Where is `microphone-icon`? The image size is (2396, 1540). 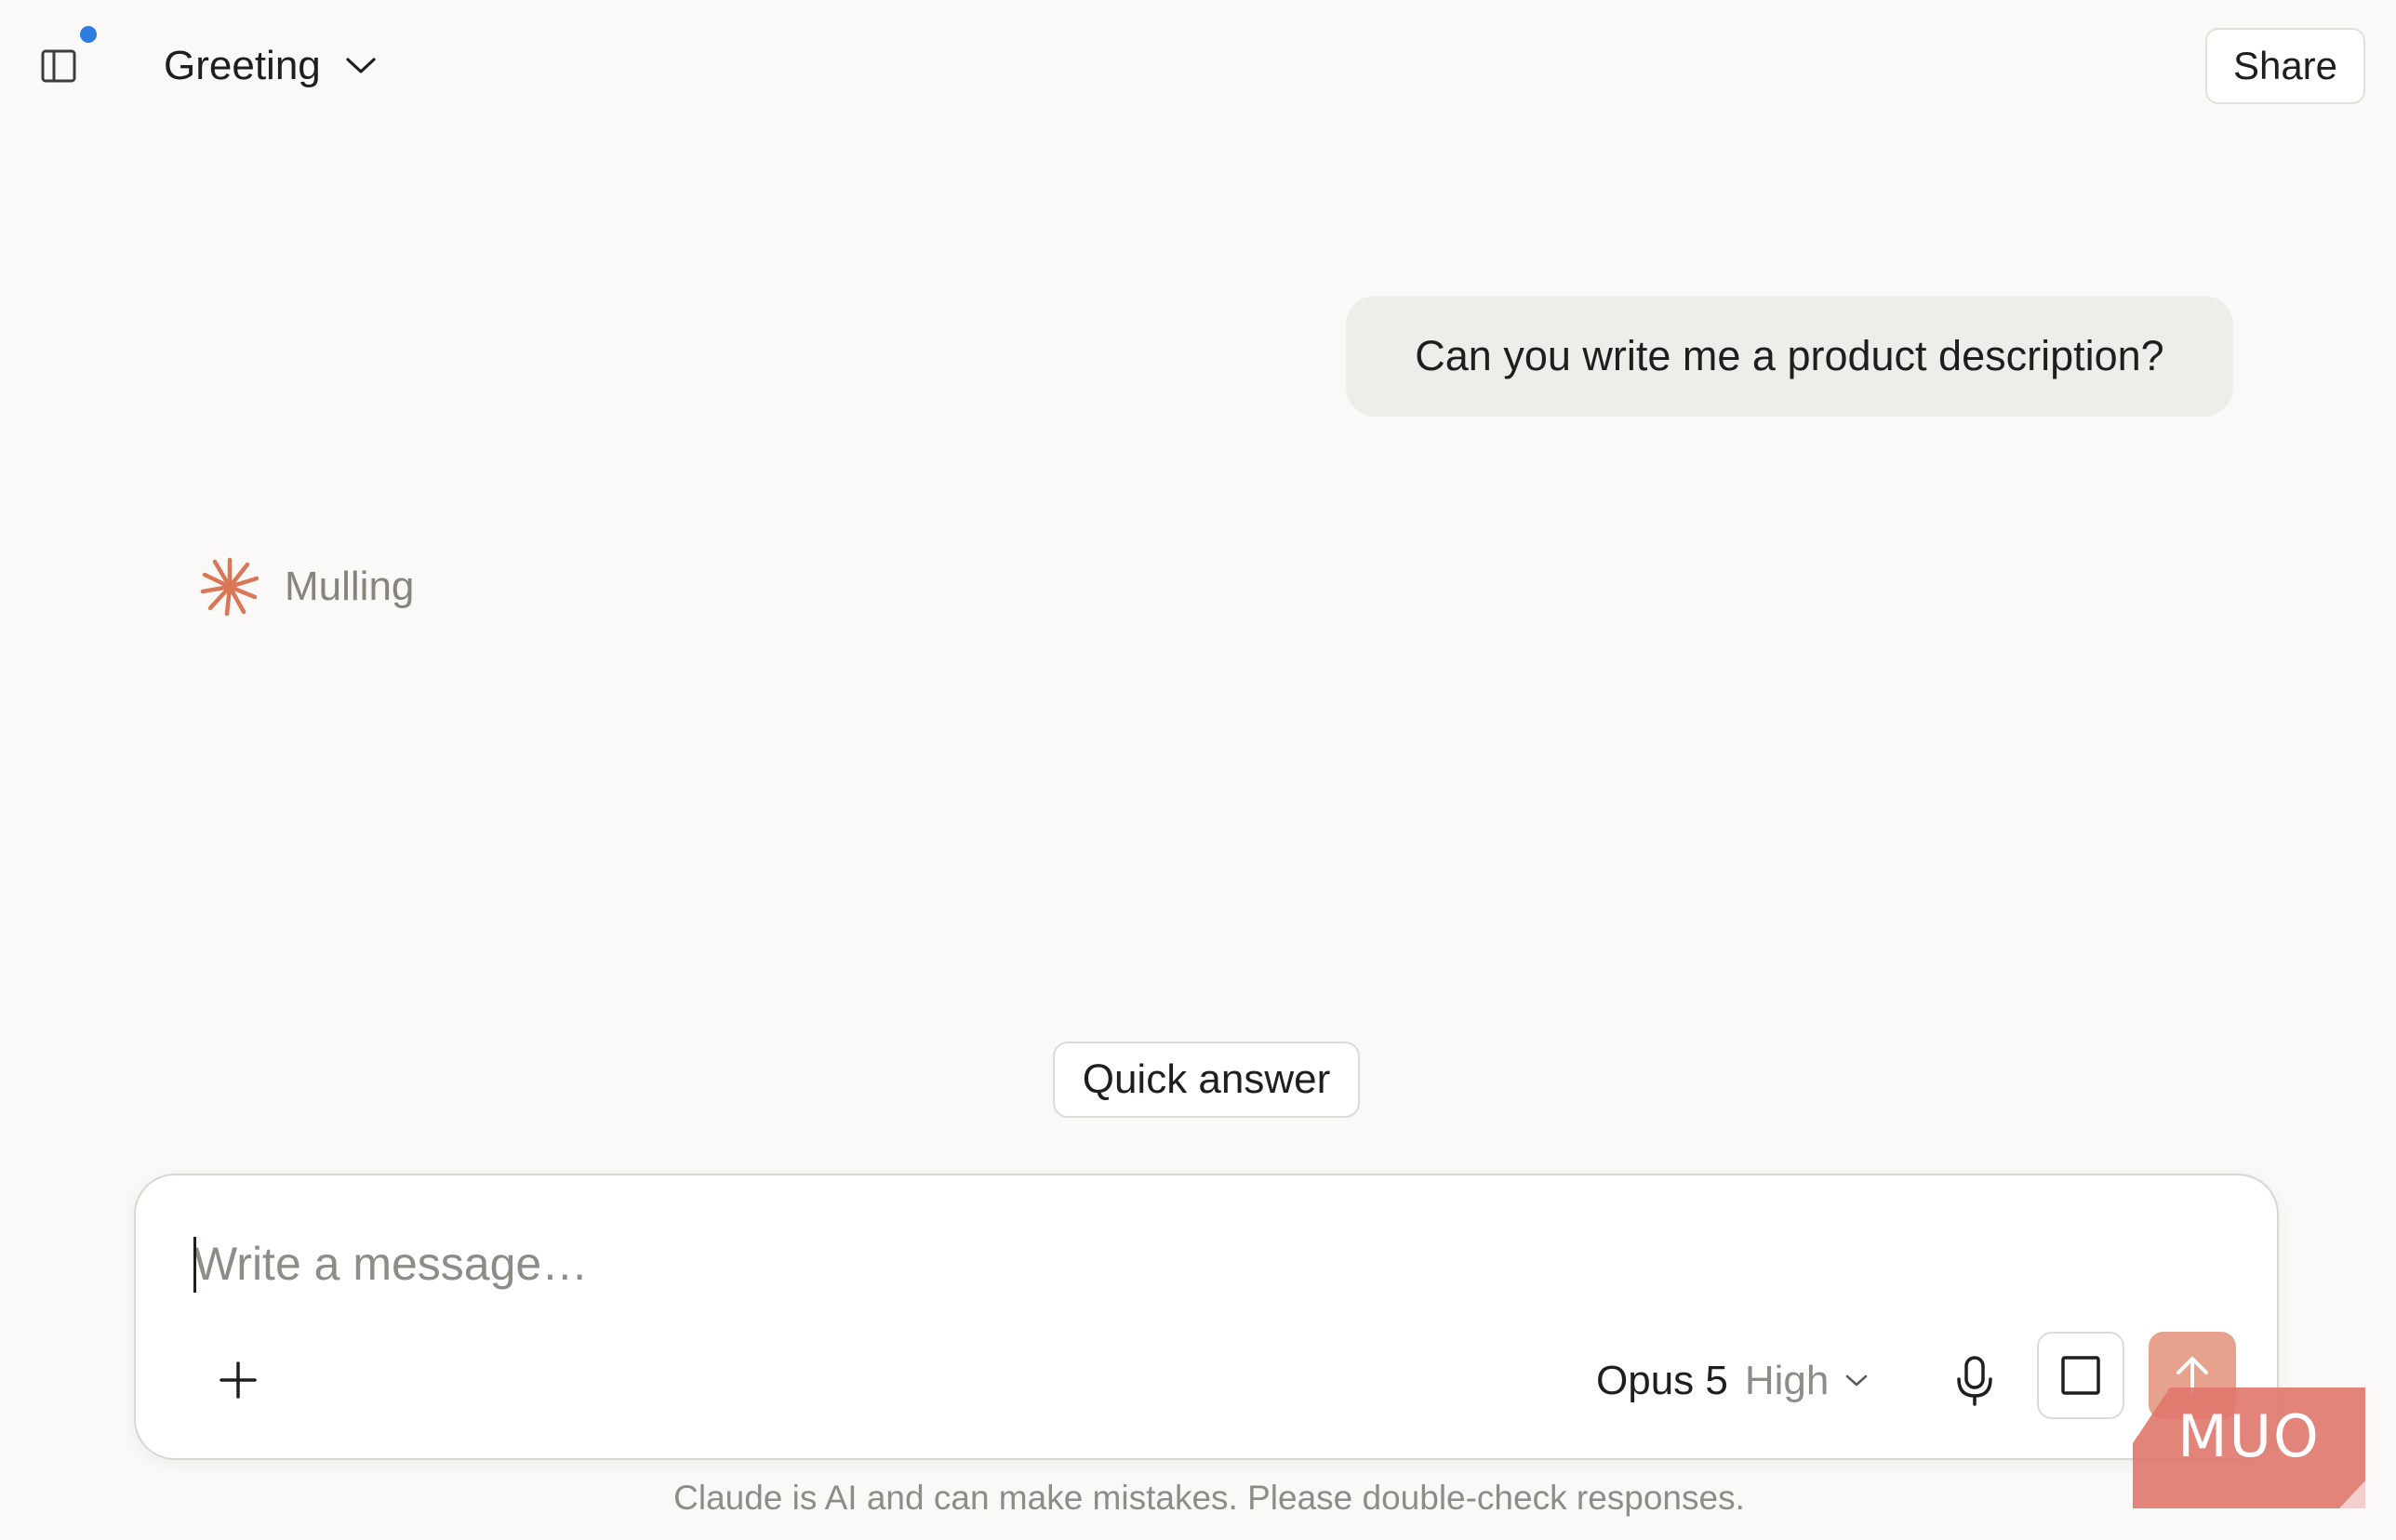
microphone-icon is located at coordinates (1974, 1381).